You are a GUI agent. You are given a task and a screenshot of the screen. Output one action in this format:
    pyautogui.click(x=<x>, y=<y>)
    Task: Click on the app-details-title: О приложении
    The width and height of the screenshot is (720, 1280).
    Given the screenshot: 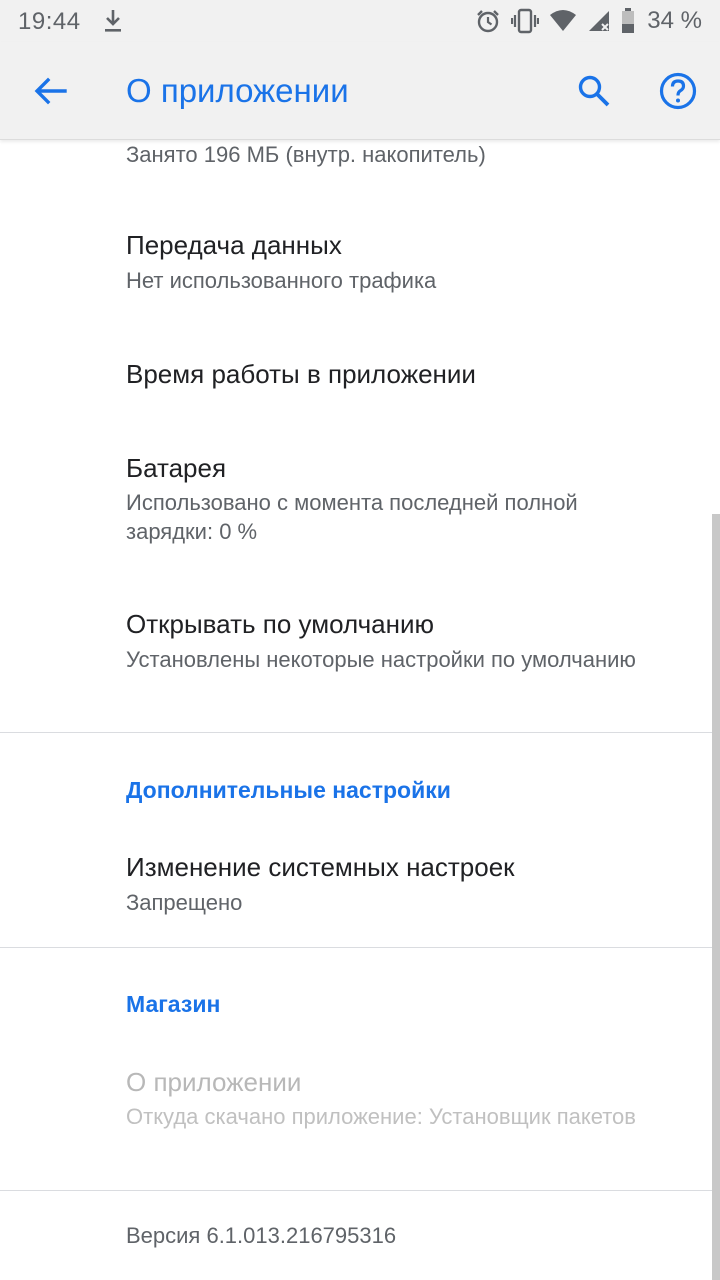 What is the action you would take?
    pyautogui.click(x=214, y=1082)
    